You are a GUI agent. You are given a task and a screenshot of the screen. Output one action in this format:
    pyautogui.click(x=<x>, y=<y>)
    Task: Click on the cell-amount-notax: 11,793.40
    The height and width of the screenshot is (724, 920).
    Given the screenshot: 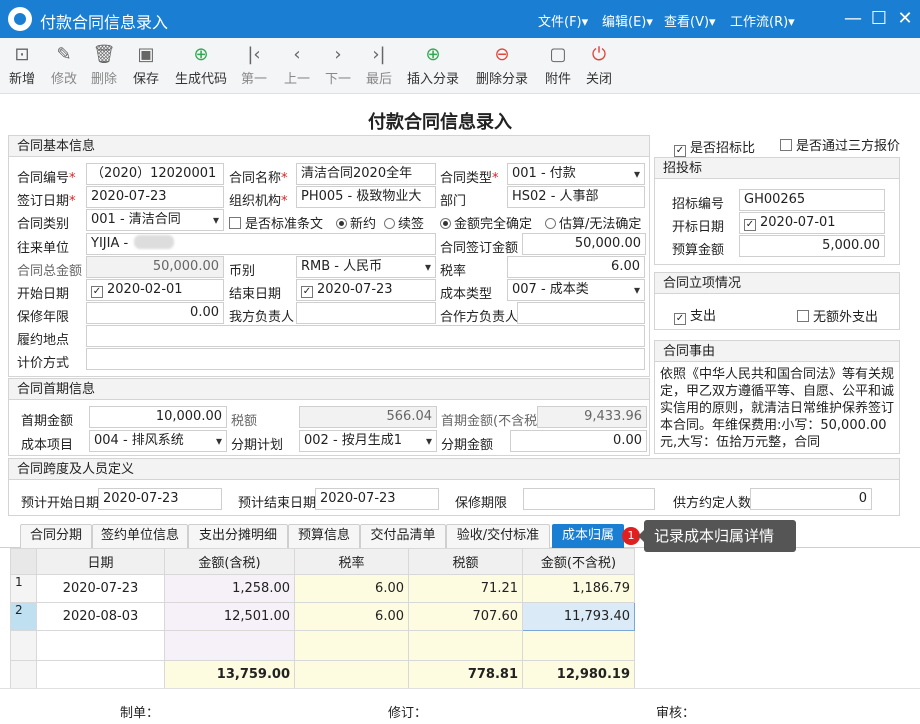 What is the action you would take?
    pyautogui.click(x=578, y=616)
    